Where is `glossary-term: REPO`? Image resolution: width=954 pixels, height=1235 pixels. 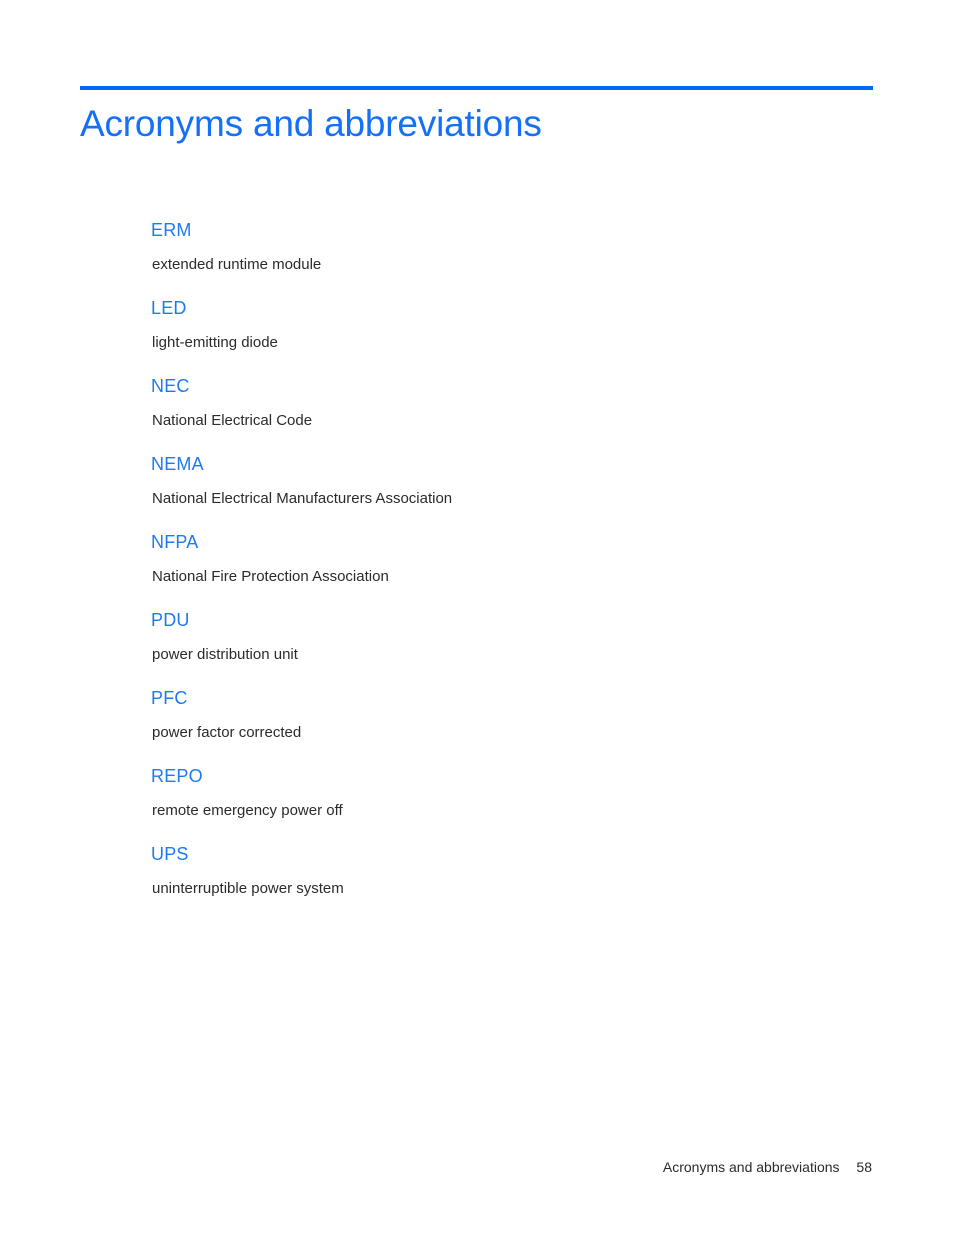 glossary-term: REPO is located at coordinates (512, 776).